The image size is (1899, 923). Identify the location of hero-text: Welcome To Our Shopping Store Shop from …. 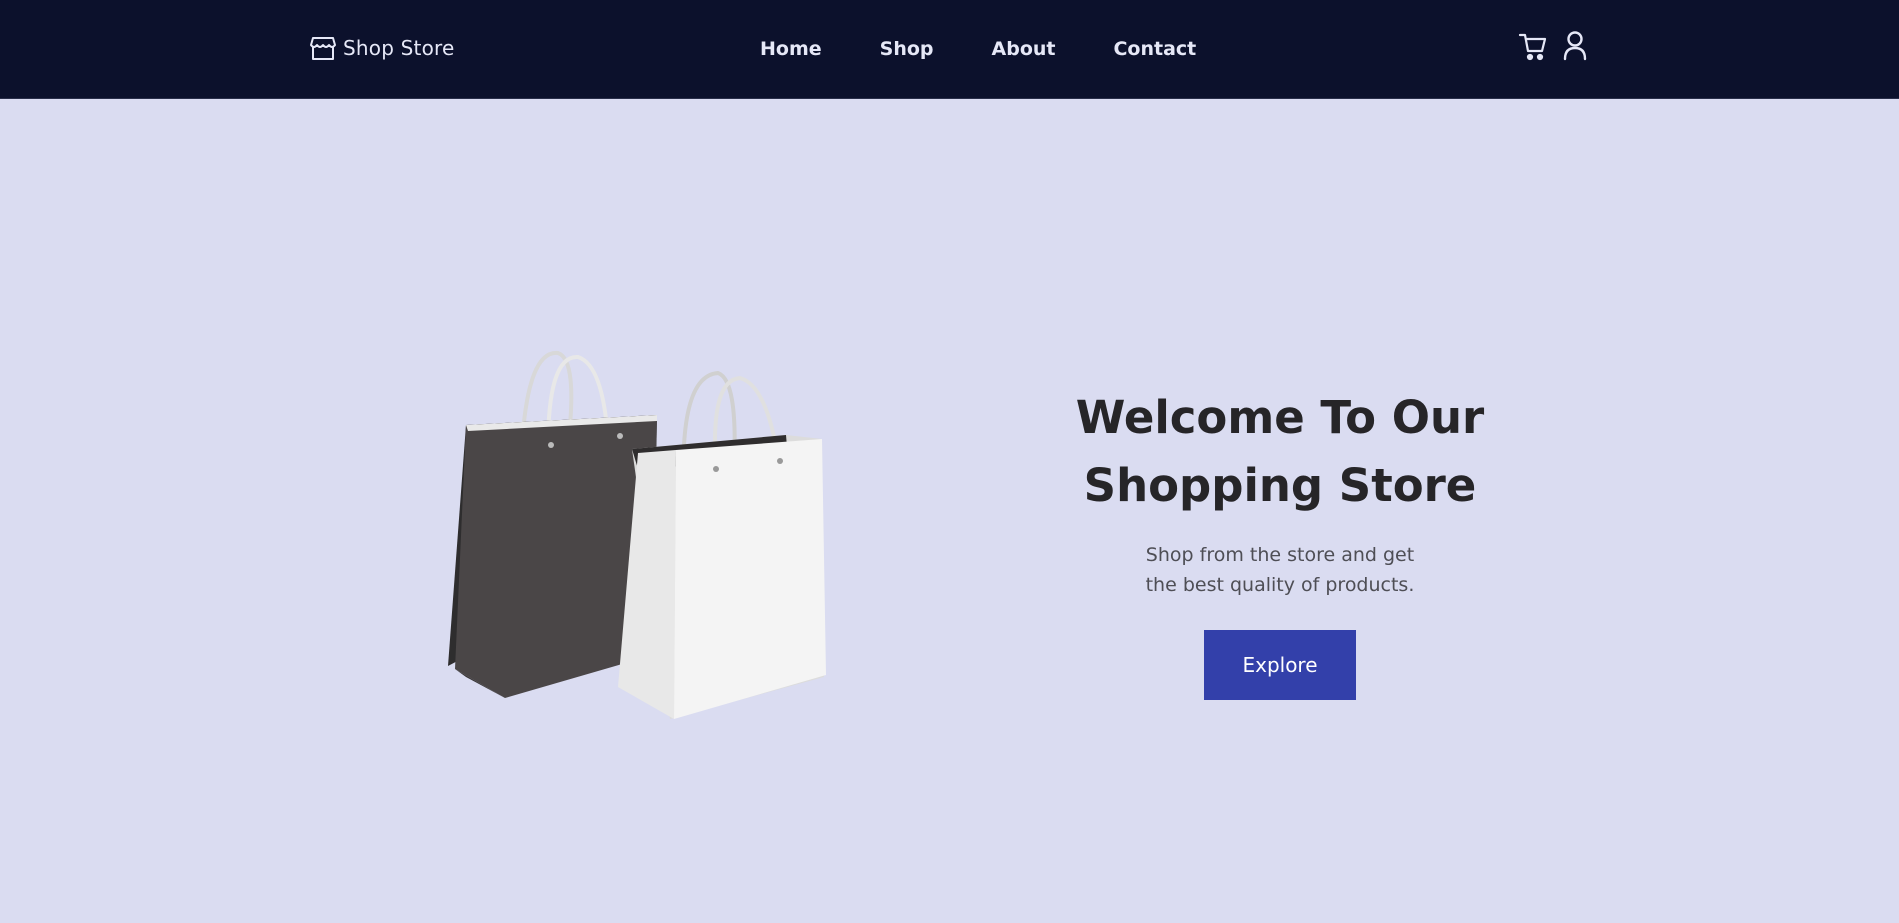
(1280, 542).